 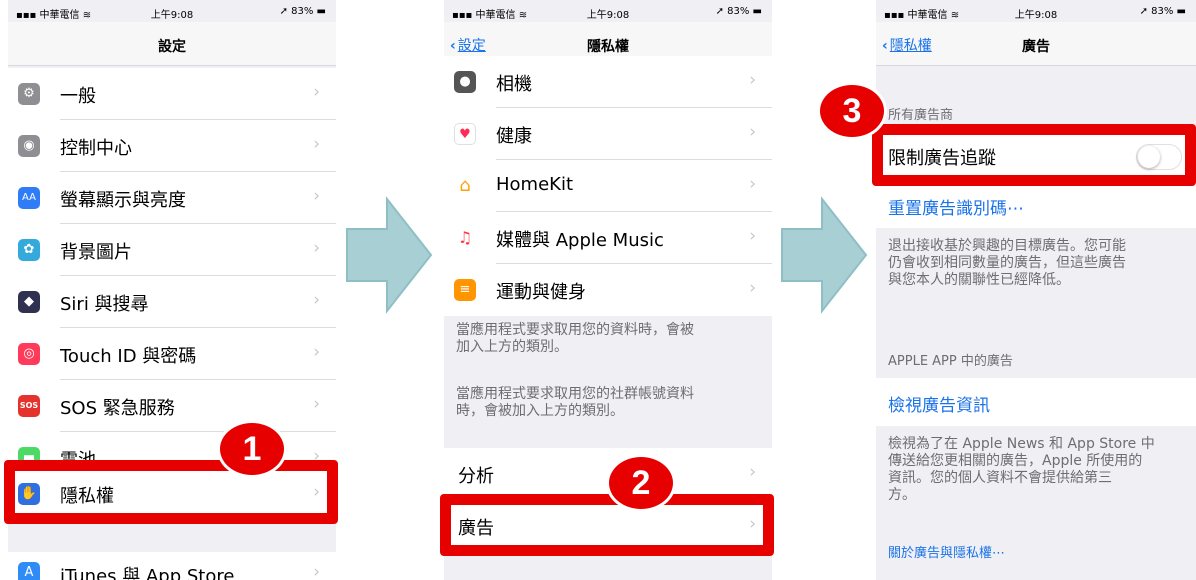 I want to click on nav-bar: 設定, so click(x=172, y=44).